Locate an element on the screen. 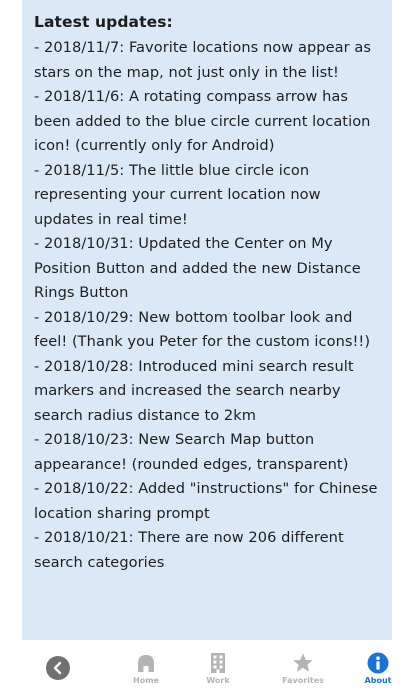  home-icon is located at coordinates (146, 663).